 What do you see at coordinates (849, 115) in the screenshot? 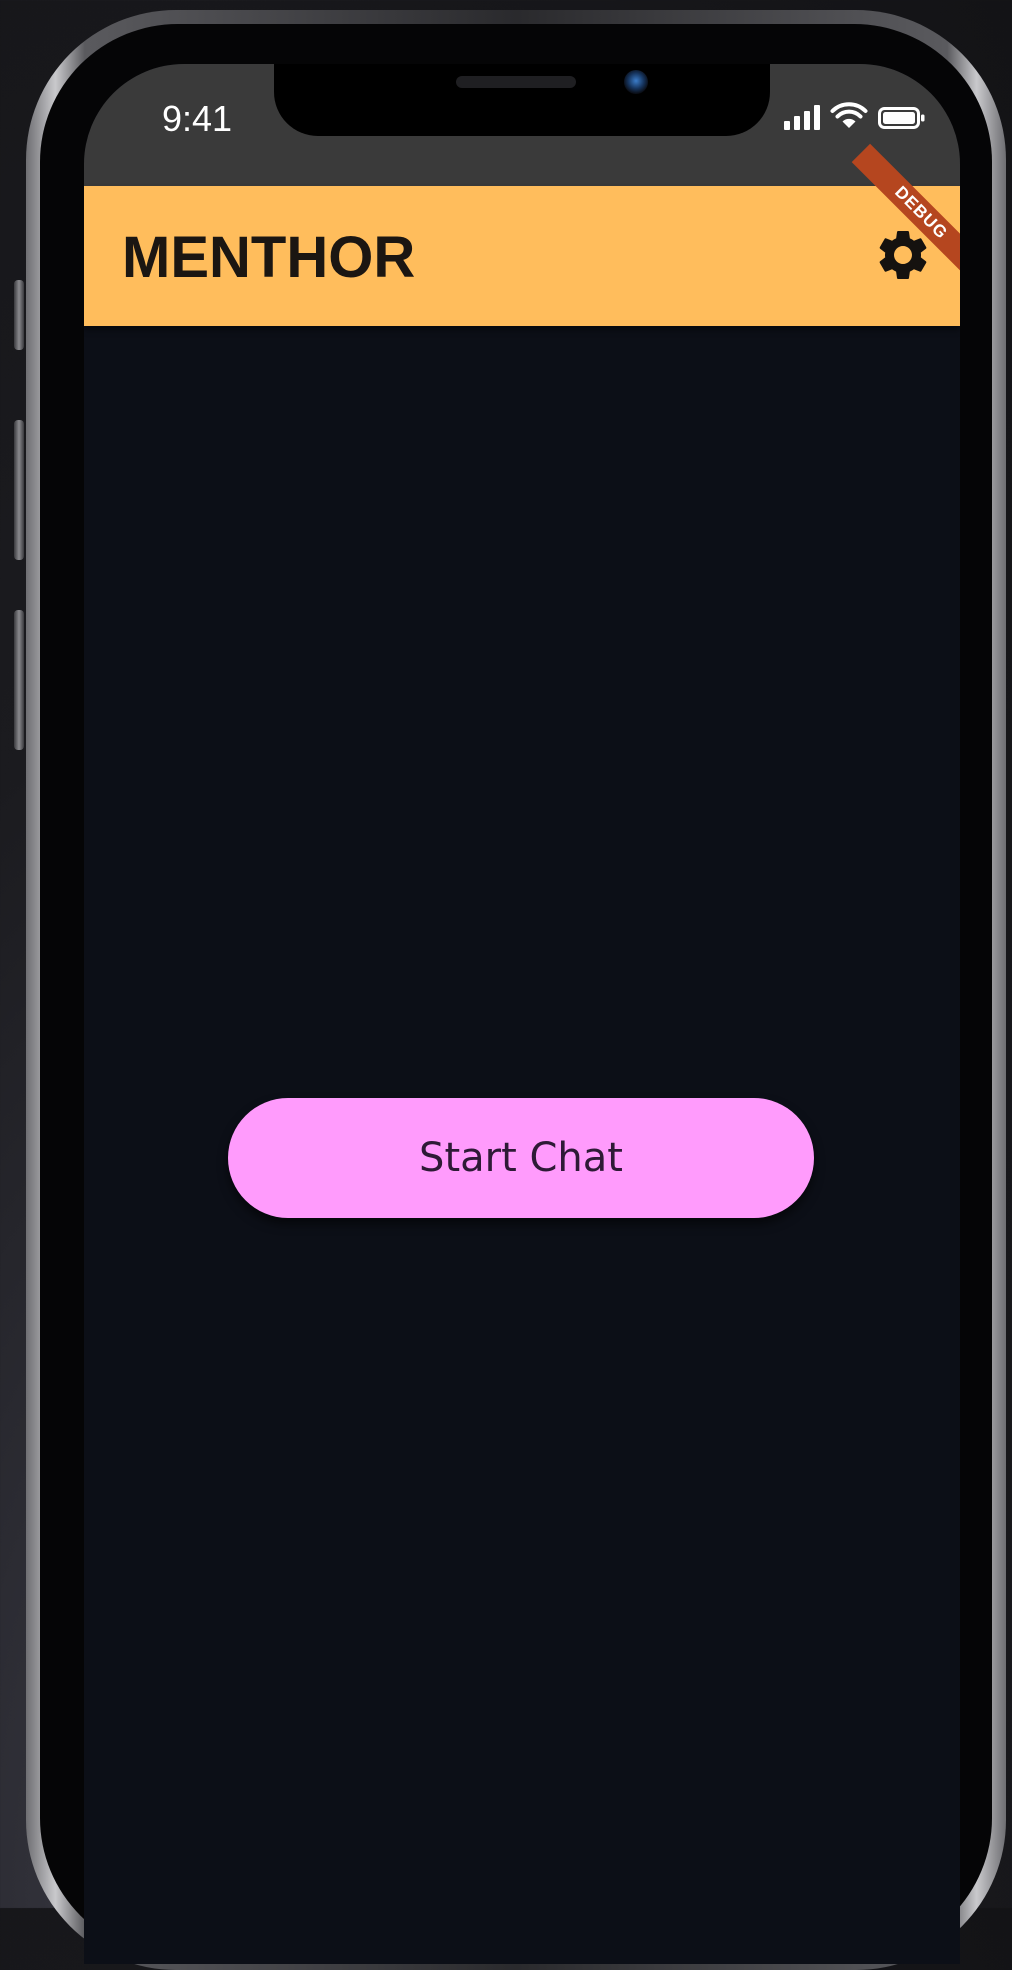
I see `wifi-icon` at bounding box center [849, 115].